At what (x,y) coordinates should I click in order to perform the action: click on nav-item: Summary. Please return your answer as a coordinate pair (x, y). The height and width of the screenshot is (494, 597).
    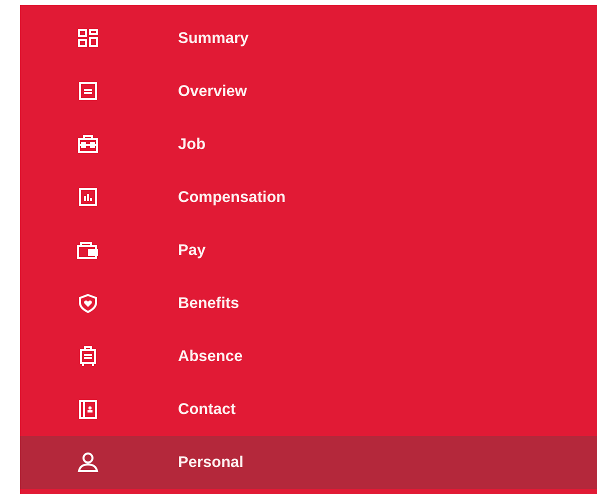
    Looking at the image, I should click on (308, 38).